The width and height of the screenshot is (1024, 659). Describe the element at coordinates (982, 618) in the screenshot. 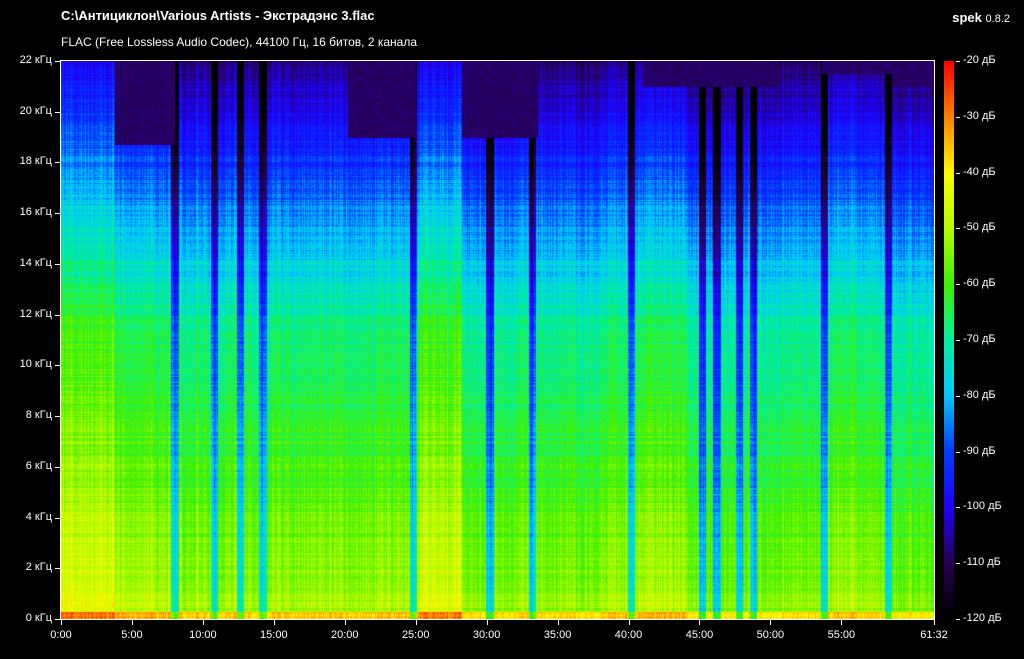

I see `db-tick-label: -120 дБ` at that location.